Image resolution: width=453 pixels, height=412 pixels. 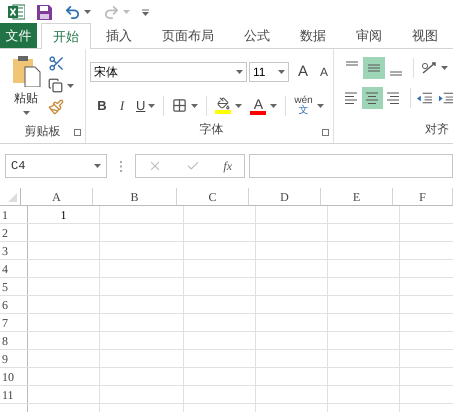 I want to click on format-painter-icon, so click(x=56, y=107).